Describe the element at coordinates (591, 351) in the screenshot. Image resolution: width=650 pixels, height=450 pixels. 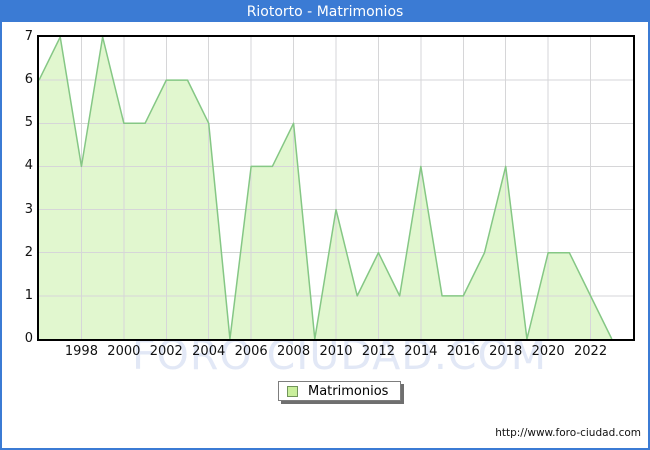
I see `x-tick-label: 2022` at that location.